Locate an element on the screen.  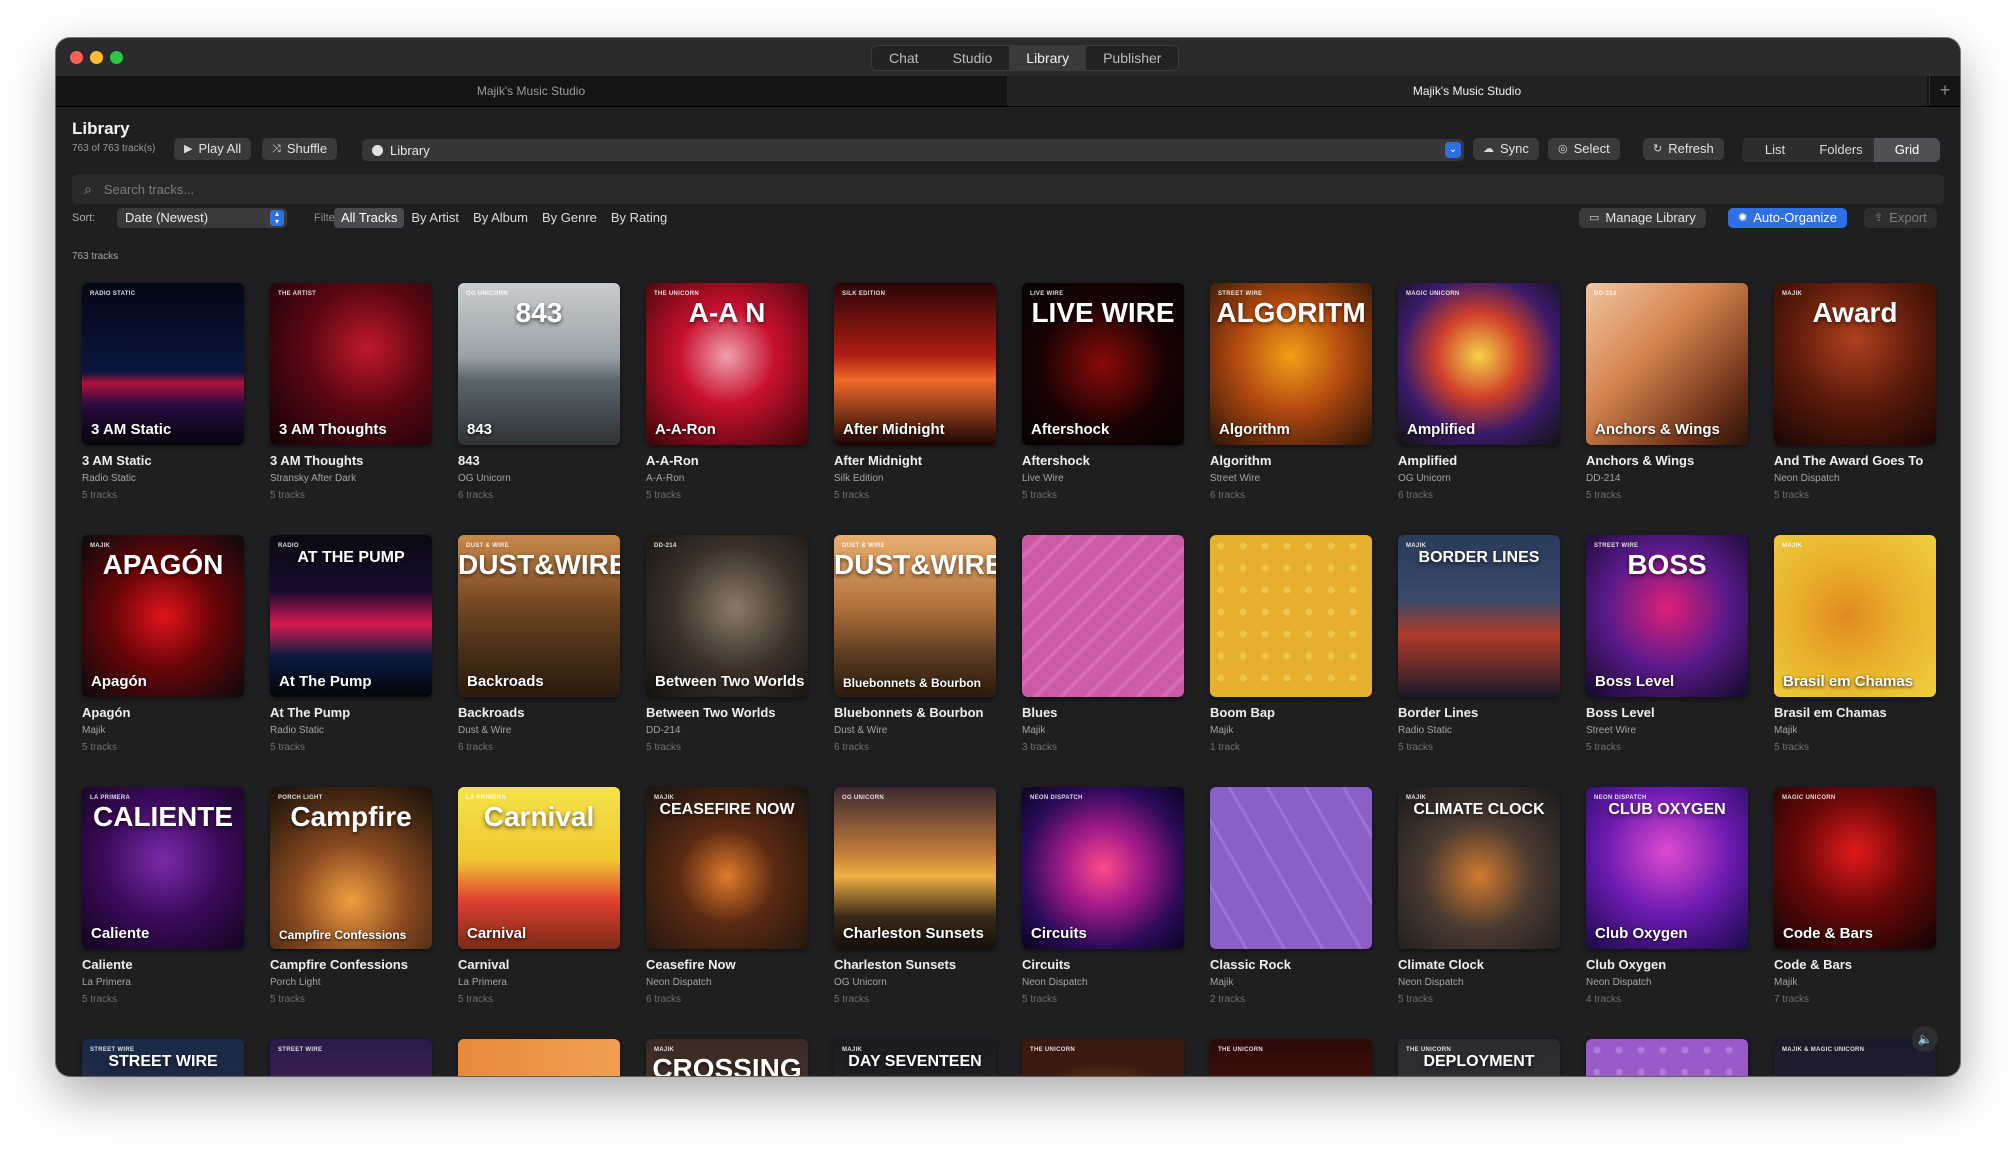
album-artwork: STREET WIRE STREET WIRE is located at coordinates (163, 1057).